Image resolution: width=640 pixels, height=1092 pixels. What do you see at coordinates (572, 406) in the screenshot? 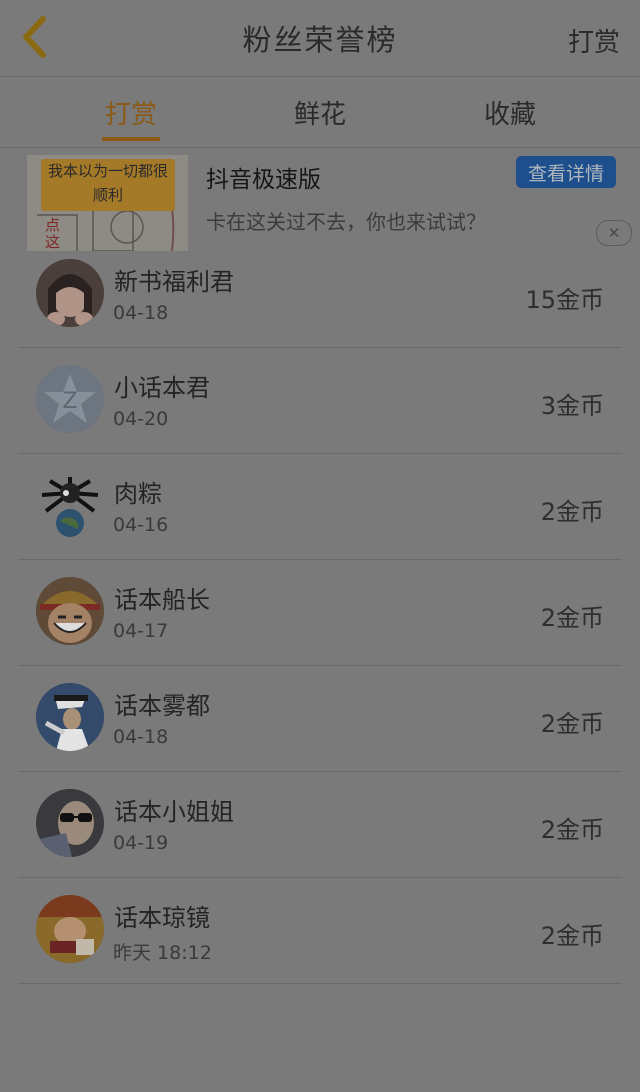
I see `reward-amount: 3金币` at bounding box center [572, 406].